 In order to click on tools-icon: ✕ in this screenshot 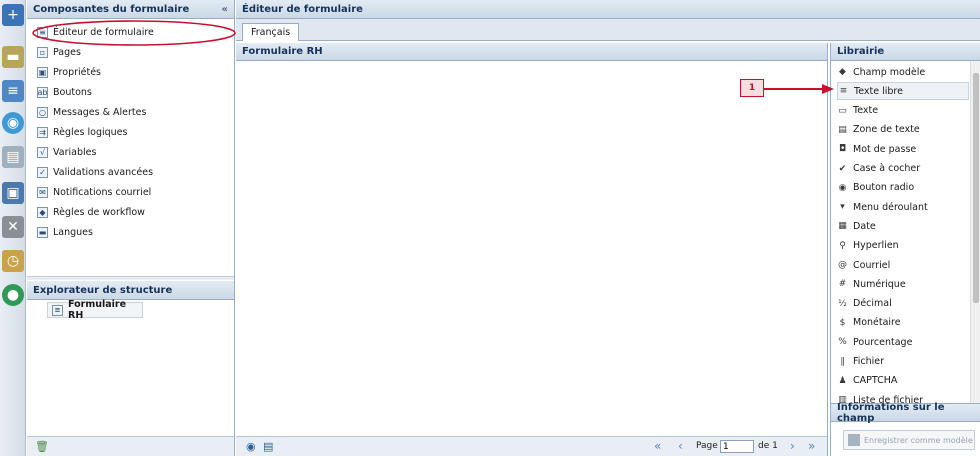, I will do `click(13, 227)`.